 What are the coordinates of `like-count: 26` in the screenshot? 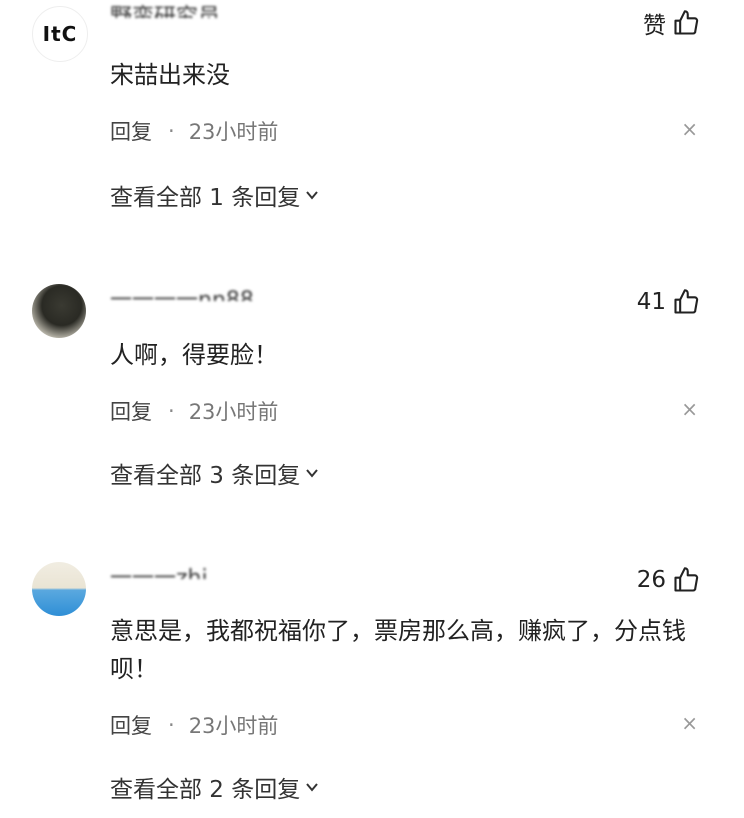 It's located at (651, 580).